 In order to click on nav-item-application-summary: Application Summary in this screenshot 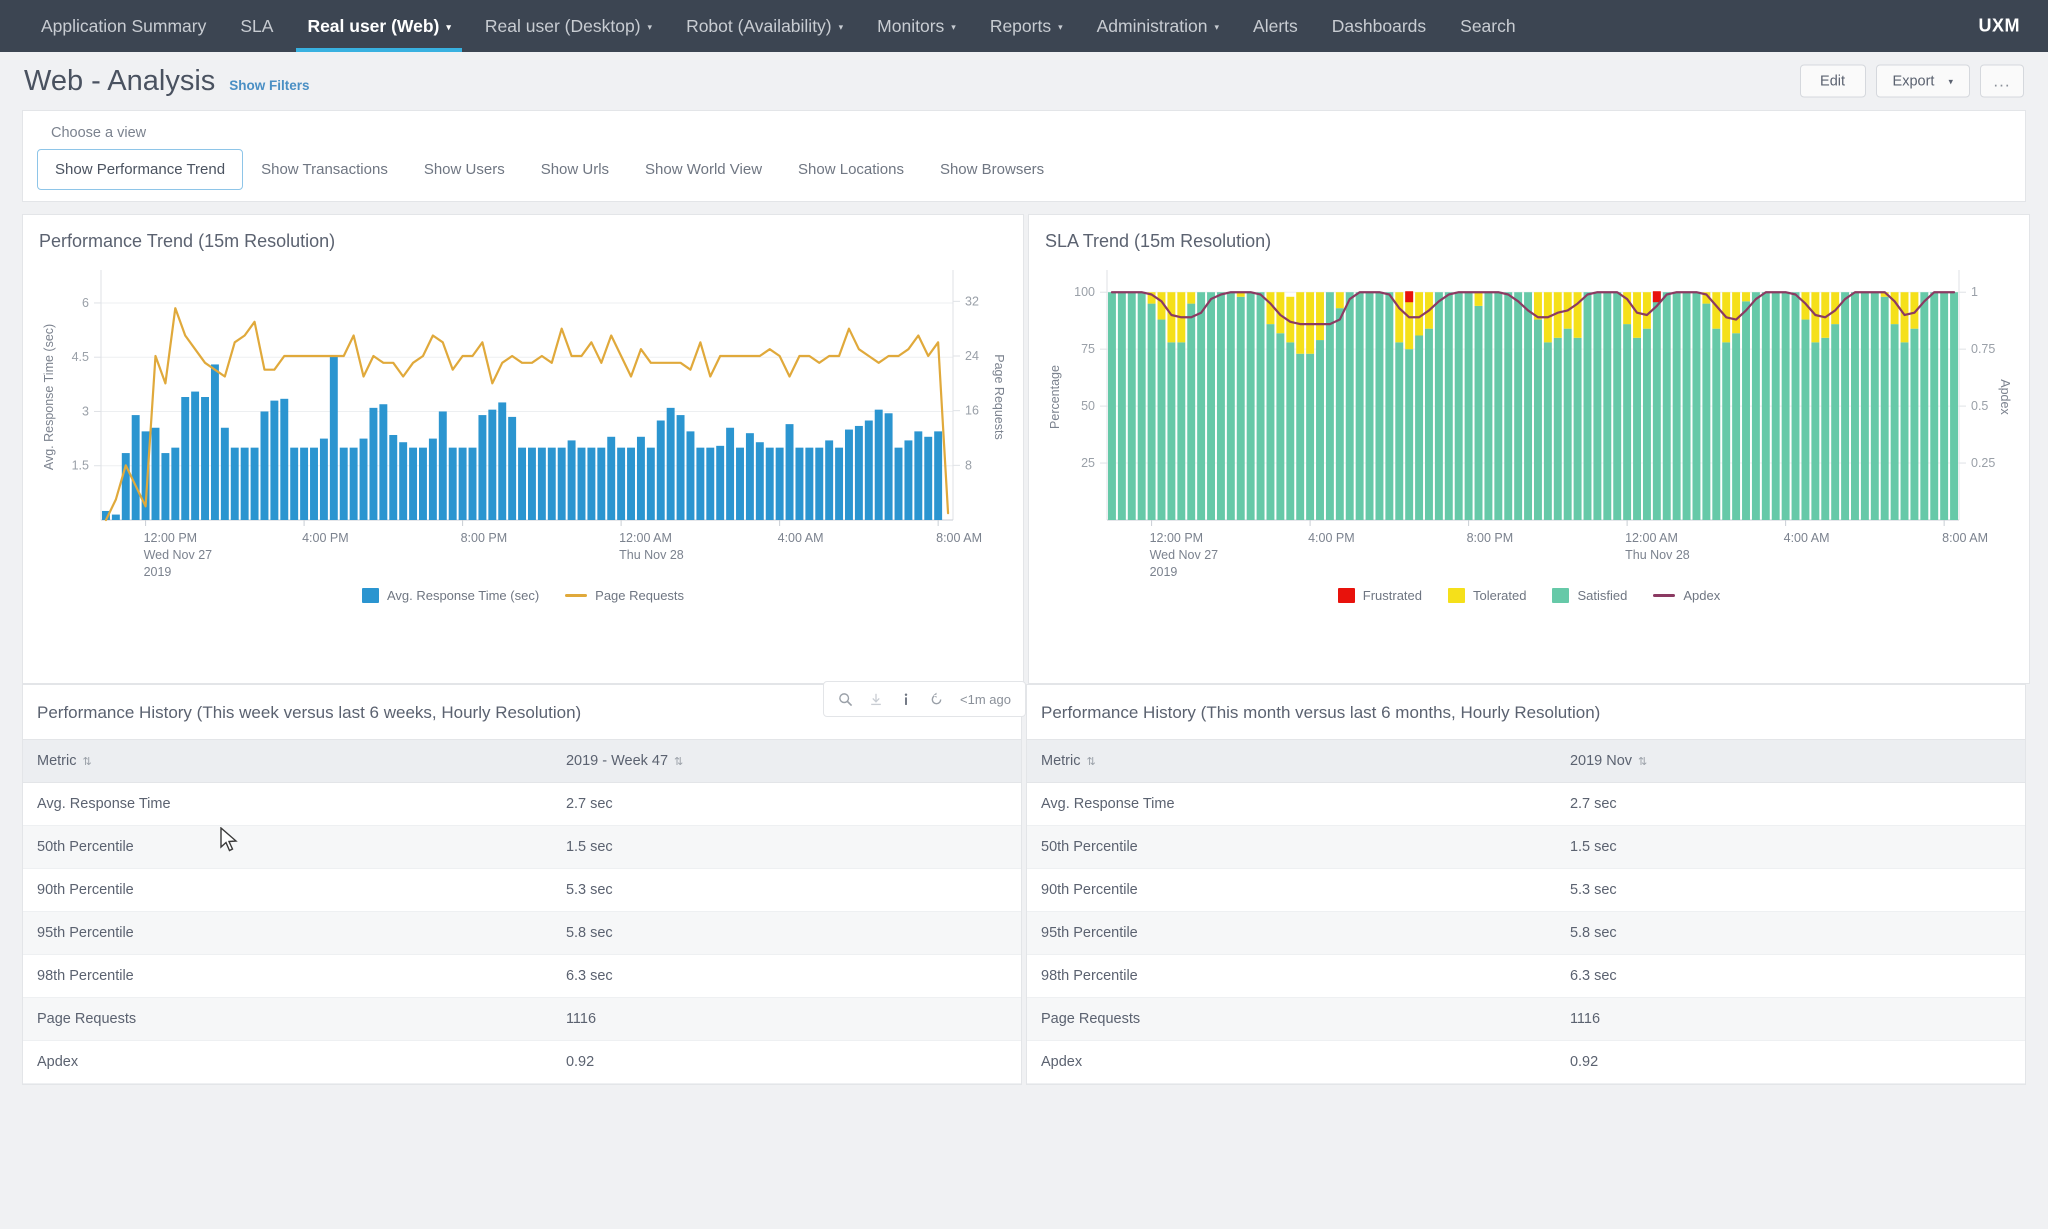, I will do `click(123, 26)`.